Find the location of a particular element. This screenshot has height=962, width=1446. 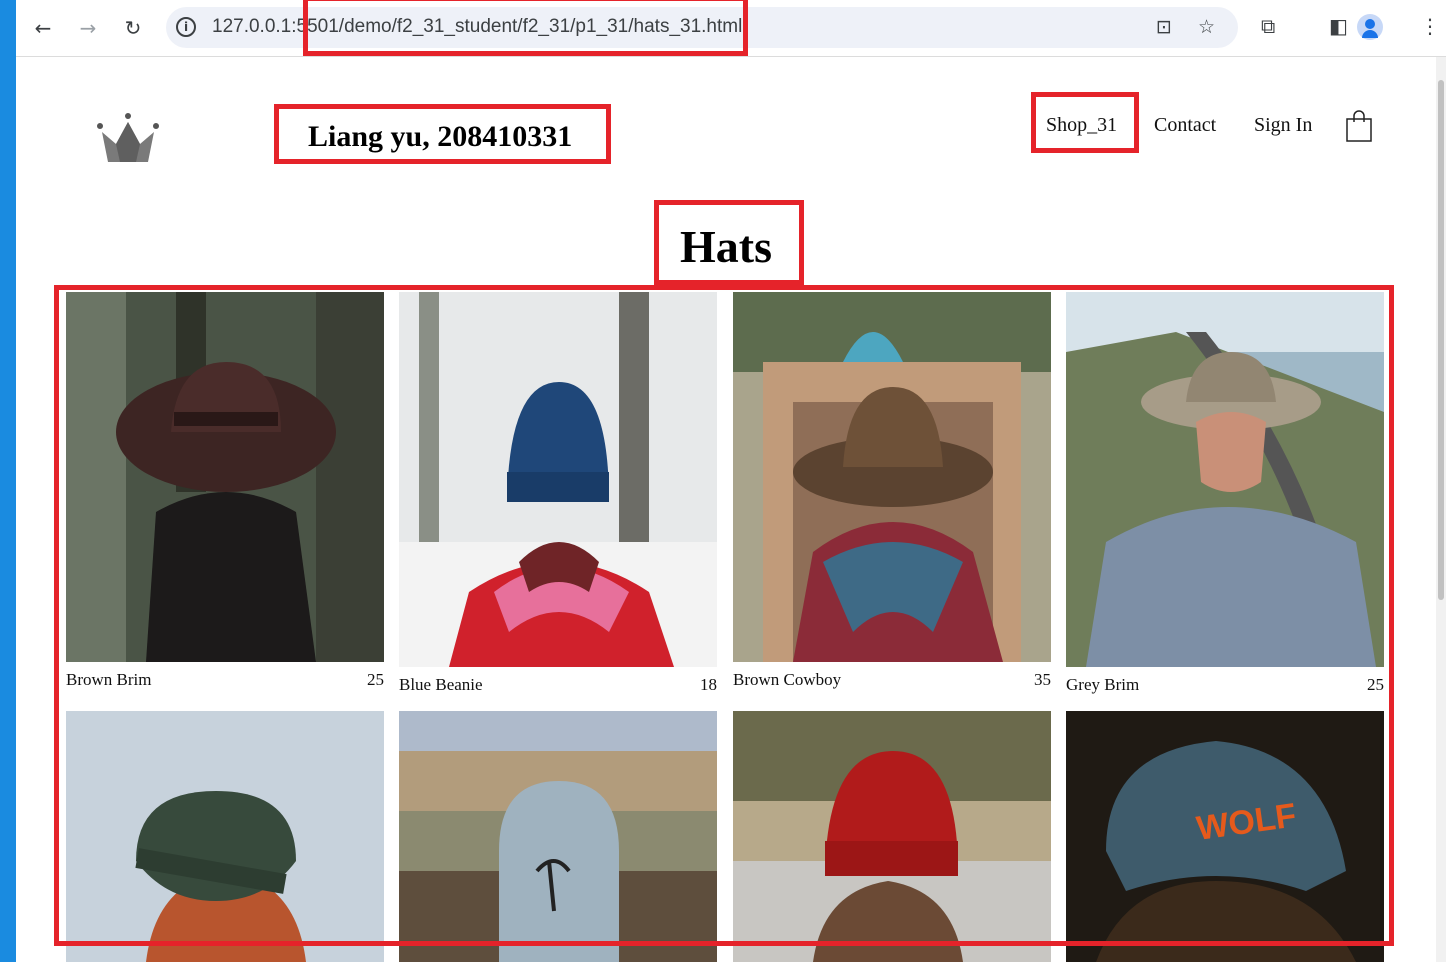

back-arrow-icon: ← is located at coordinates (43, 28).